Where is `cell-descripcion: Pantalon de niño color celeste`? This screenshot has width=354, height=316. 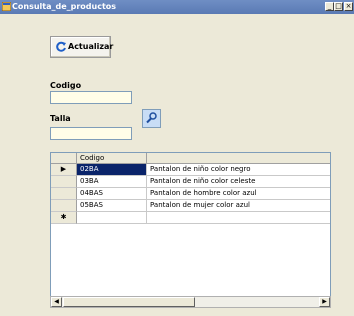 cell-descripcion: Pantalon de niño color celeste is located at coordinates (238, 182).